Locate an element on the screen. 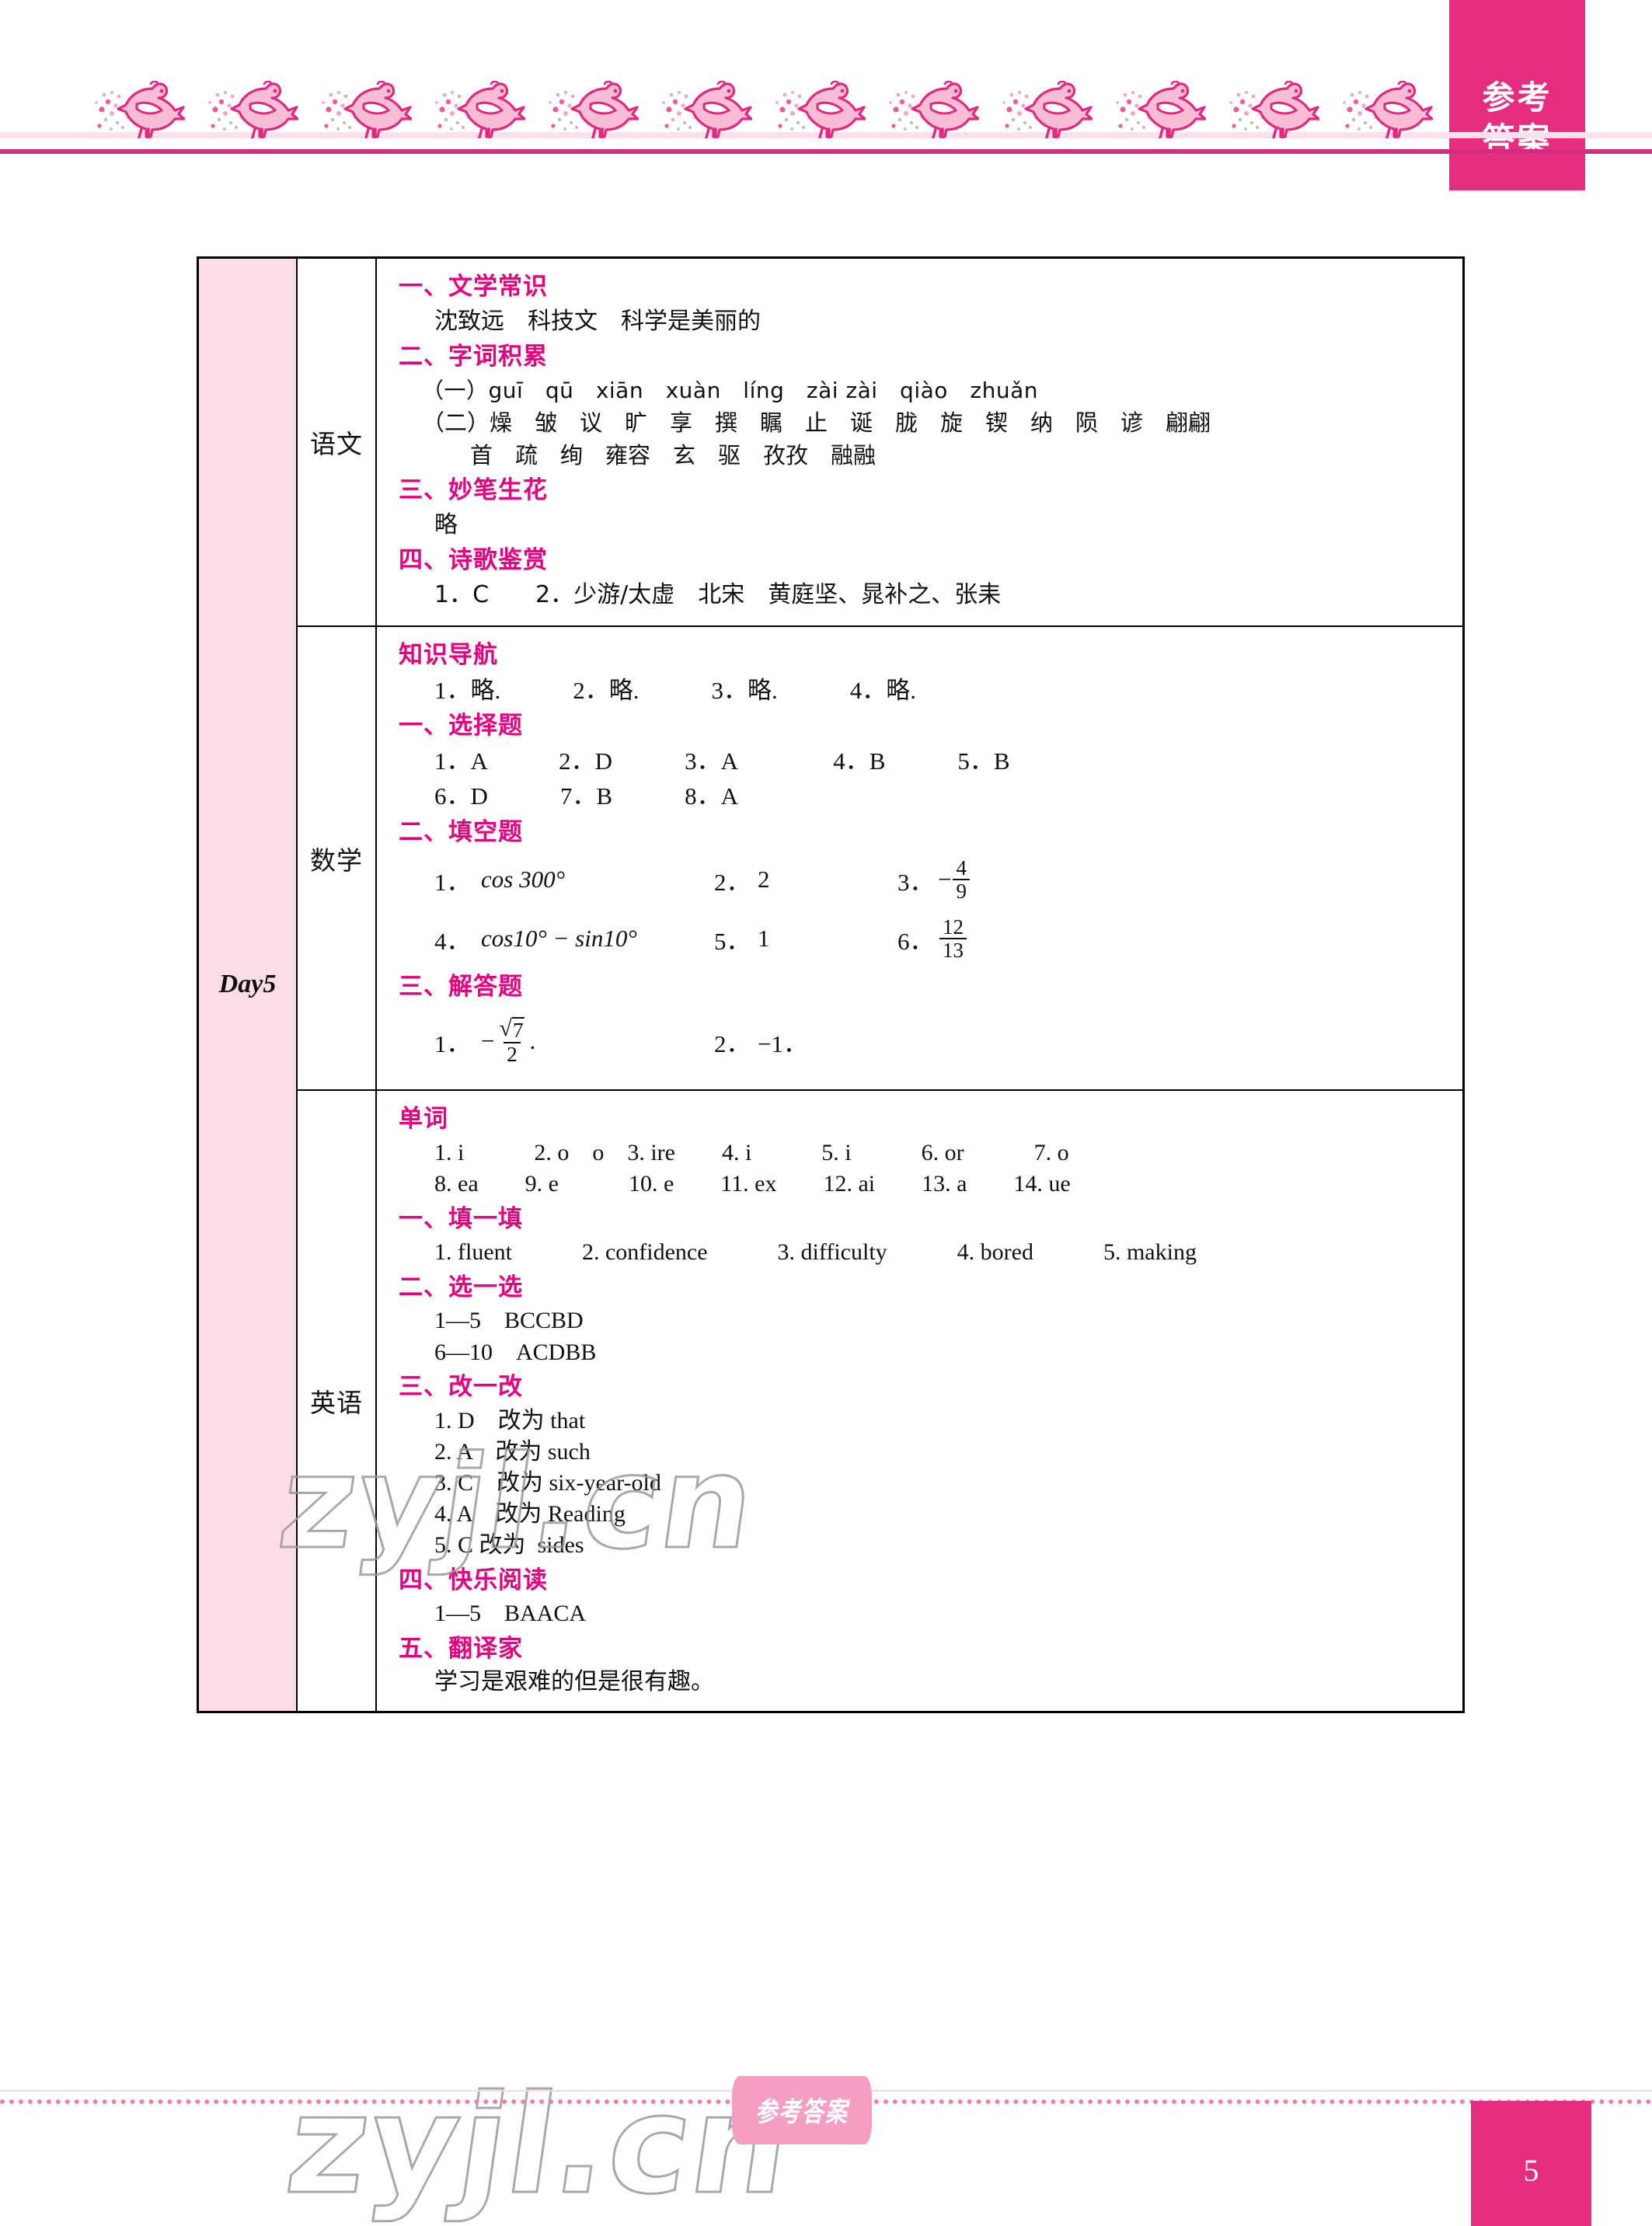  math-fill-row-1: 1． cos 300° 2． 2 3． − 4 9 is located at coordinates (924, 879).